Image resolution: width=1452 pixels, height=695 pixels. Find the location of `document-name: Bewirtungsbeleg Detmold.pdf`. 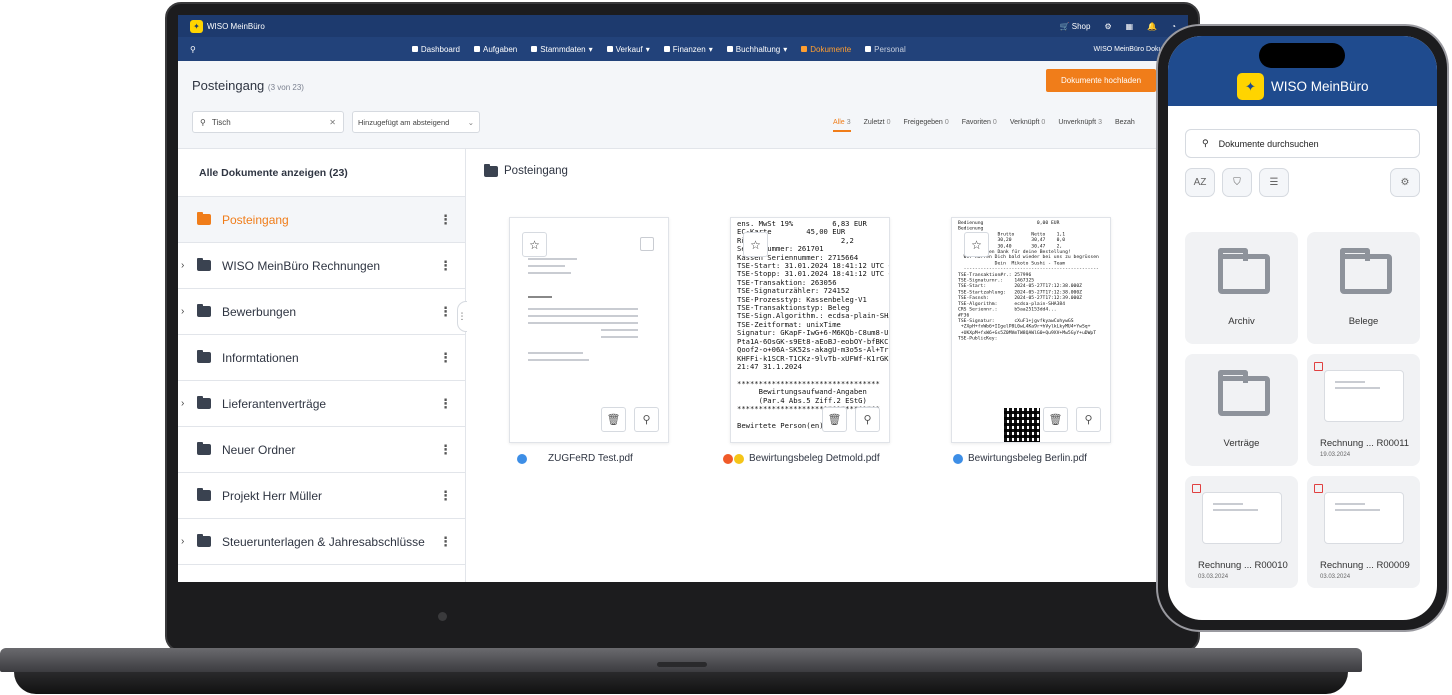

document-name: Bewirtungsbeleg Detmold.pdf is located at coordinates (801, 458).